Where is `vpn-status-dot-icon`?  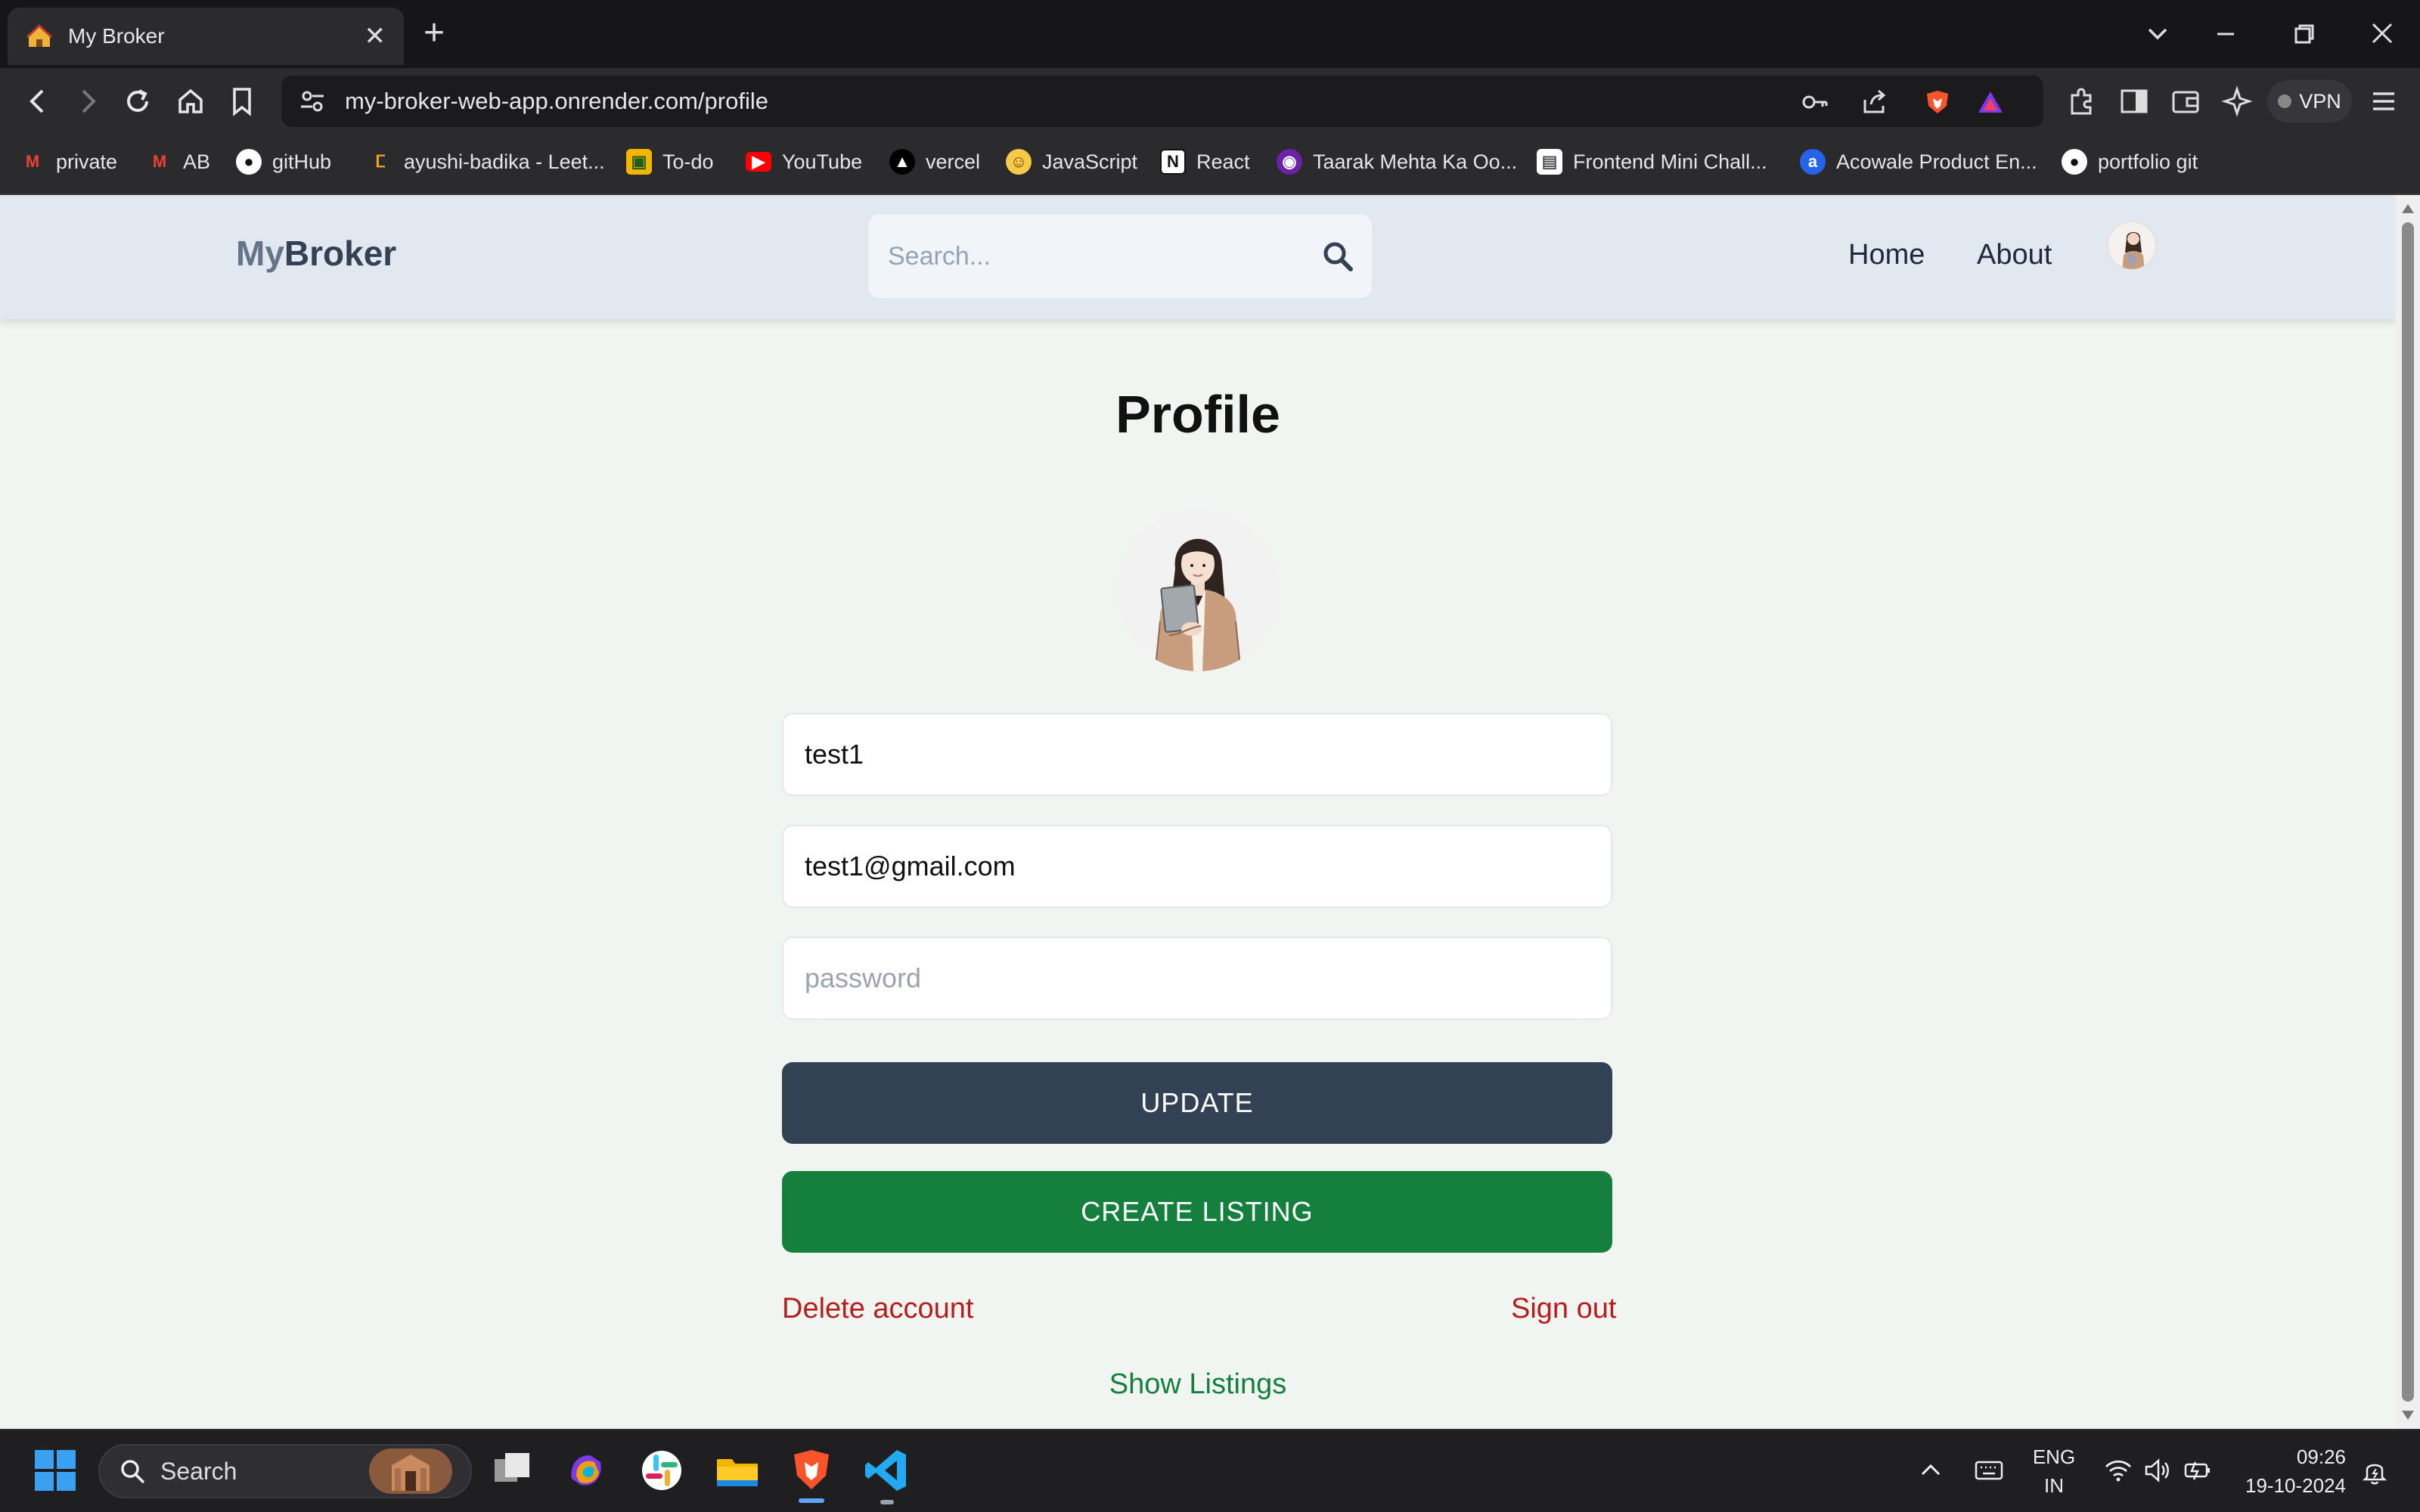
vpn-status-dot-icon is located at coordinates (2285, 101).